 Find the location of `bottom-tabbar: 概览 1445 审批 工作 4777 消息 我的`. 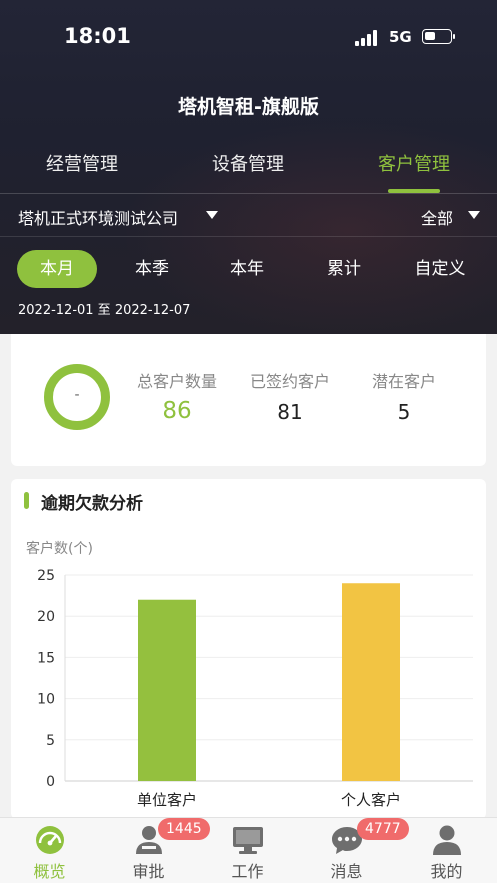

bottom-tabbar: 概览 1445 审批 工作 4777 消息 我的 is located at coordinates (248, 850).